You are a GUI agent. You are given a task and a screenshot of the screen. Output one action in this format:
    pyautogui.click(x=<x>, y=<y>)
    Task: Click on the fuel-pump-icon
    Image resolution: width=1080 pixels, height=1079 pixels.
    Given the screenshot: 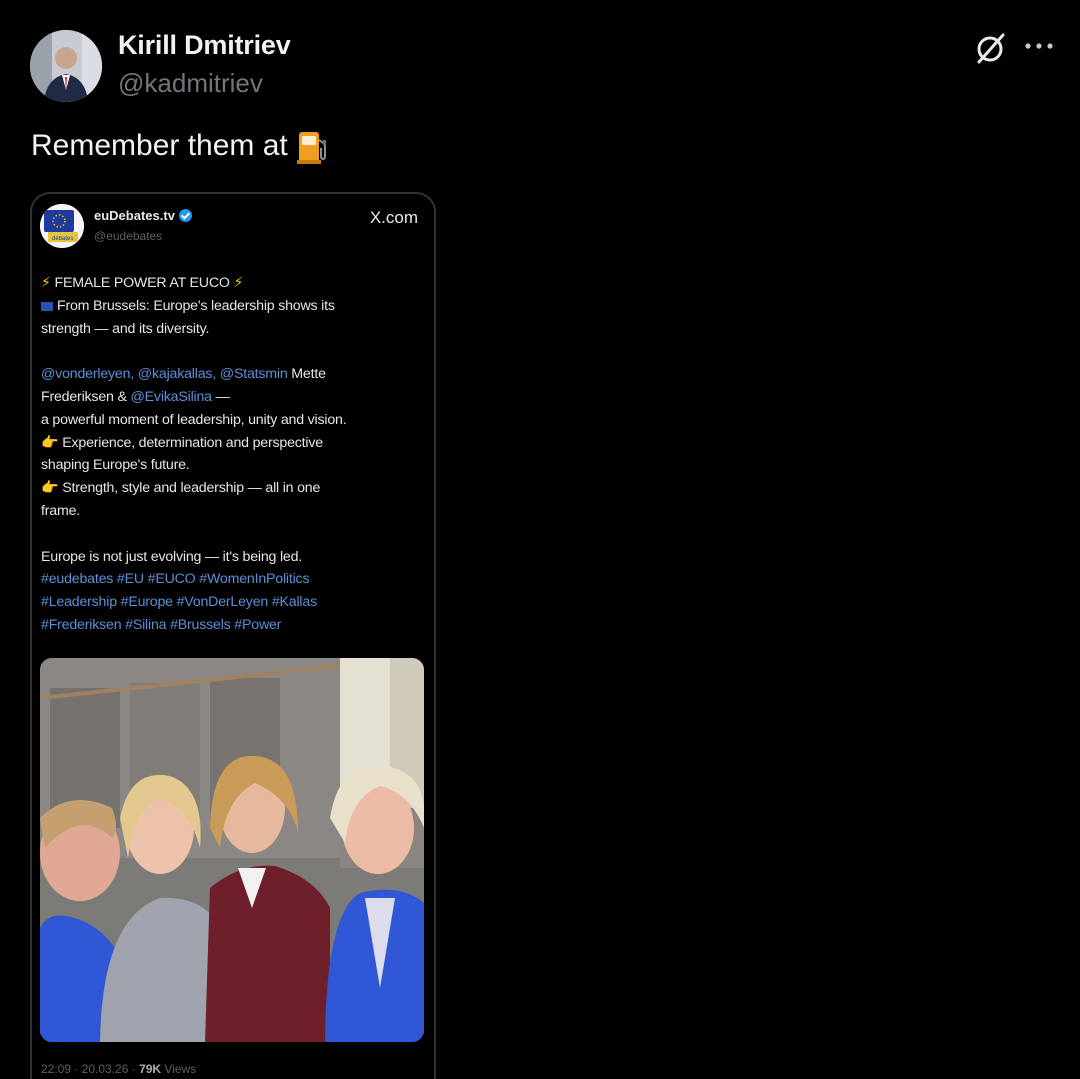 What is the action you would take?
    pyautogui.click(x=313, y=146)
    